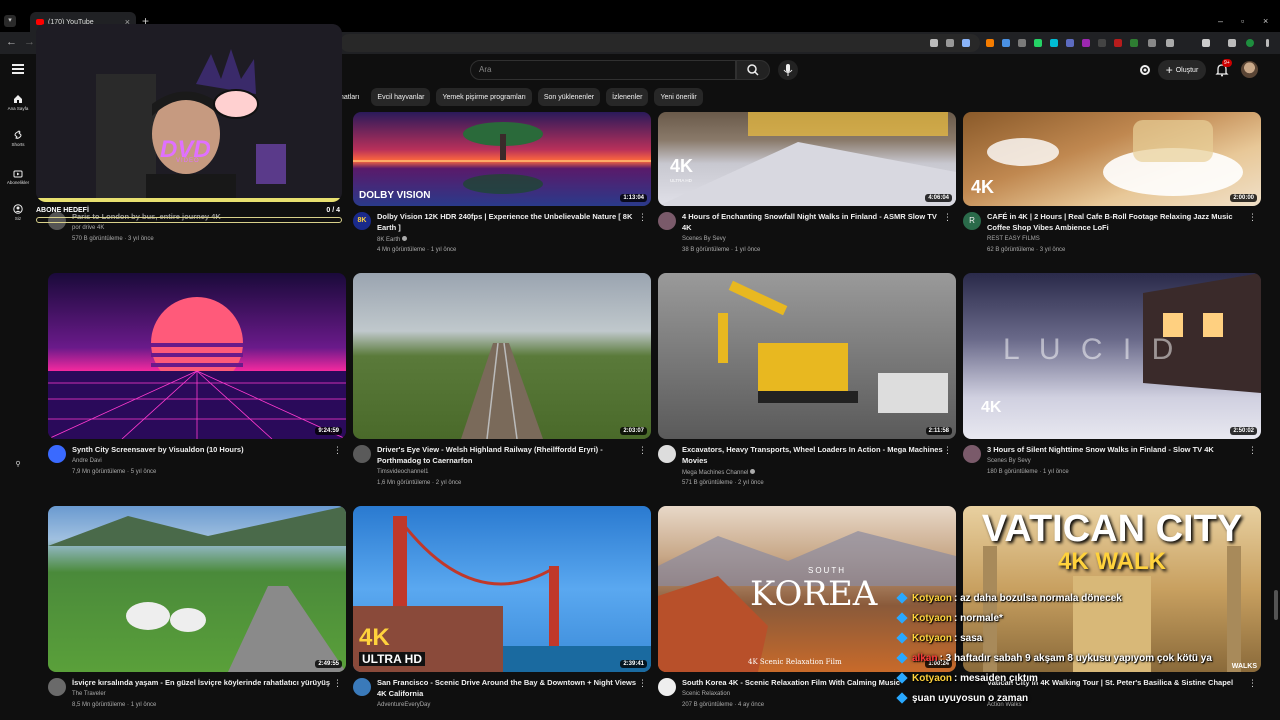 The image size is (1280, 720). I want to click on channel-name: AdventureEveryDay, so click(403, 705).